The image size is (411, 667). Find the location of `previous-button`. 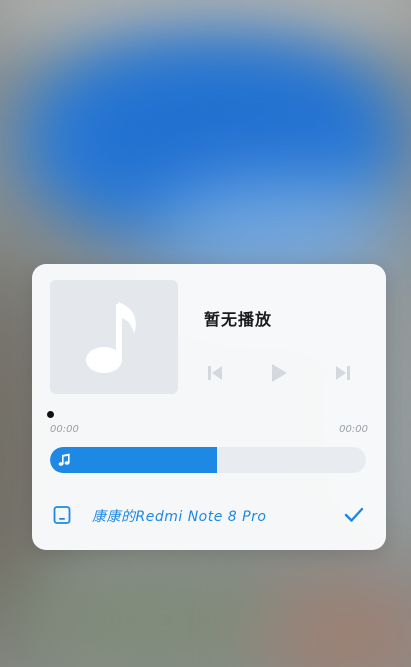

previous-button is located at coordinates (215, 373).